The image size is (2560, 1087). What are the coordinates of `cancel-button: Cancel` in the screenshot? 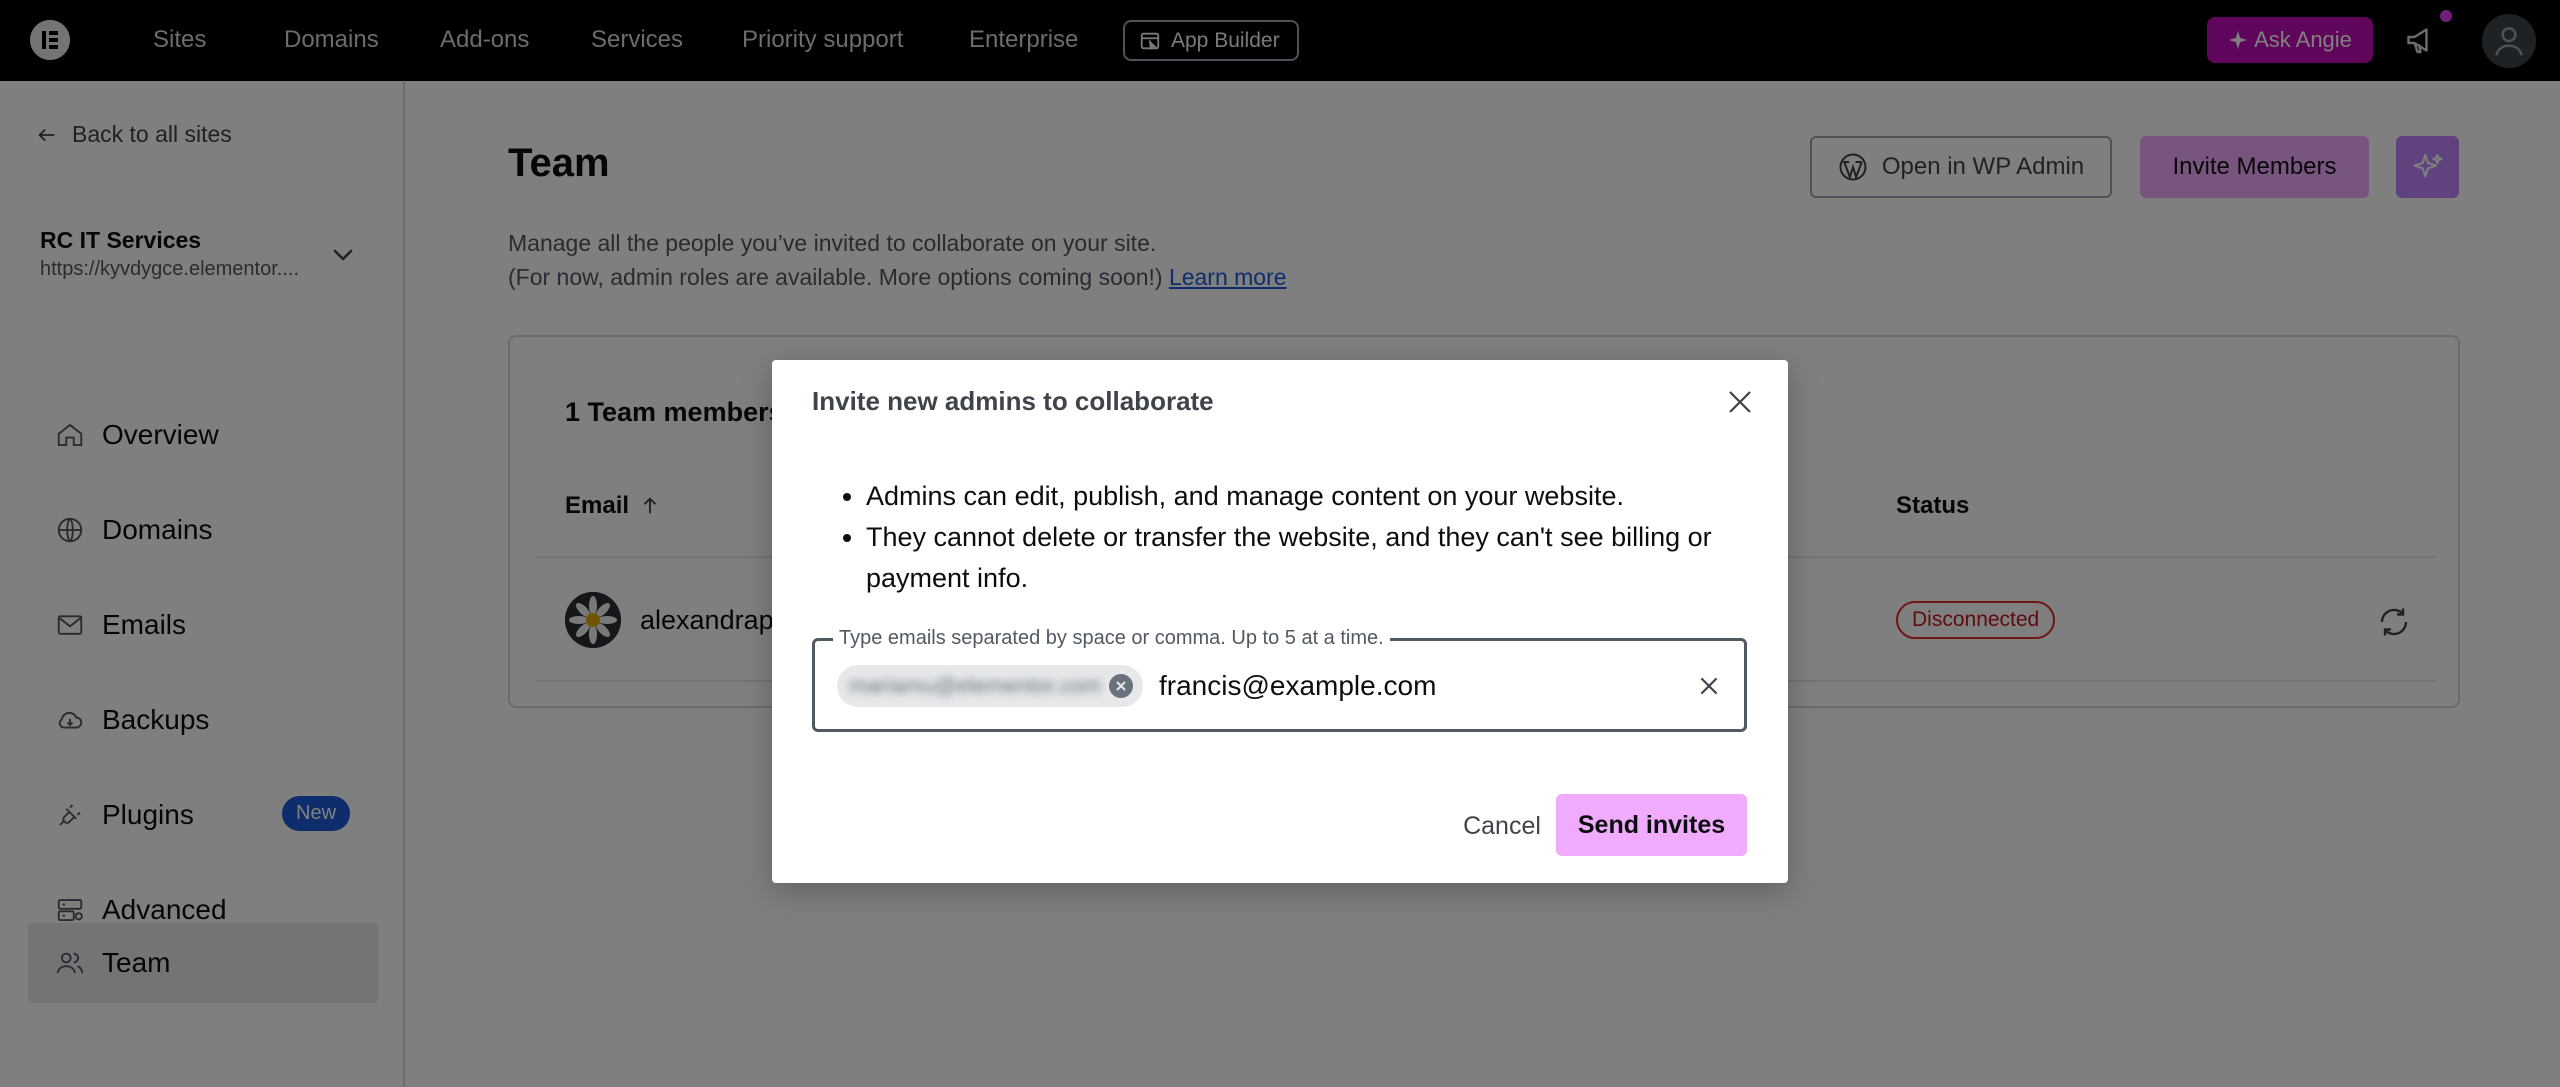 It's located at (1502, 826).